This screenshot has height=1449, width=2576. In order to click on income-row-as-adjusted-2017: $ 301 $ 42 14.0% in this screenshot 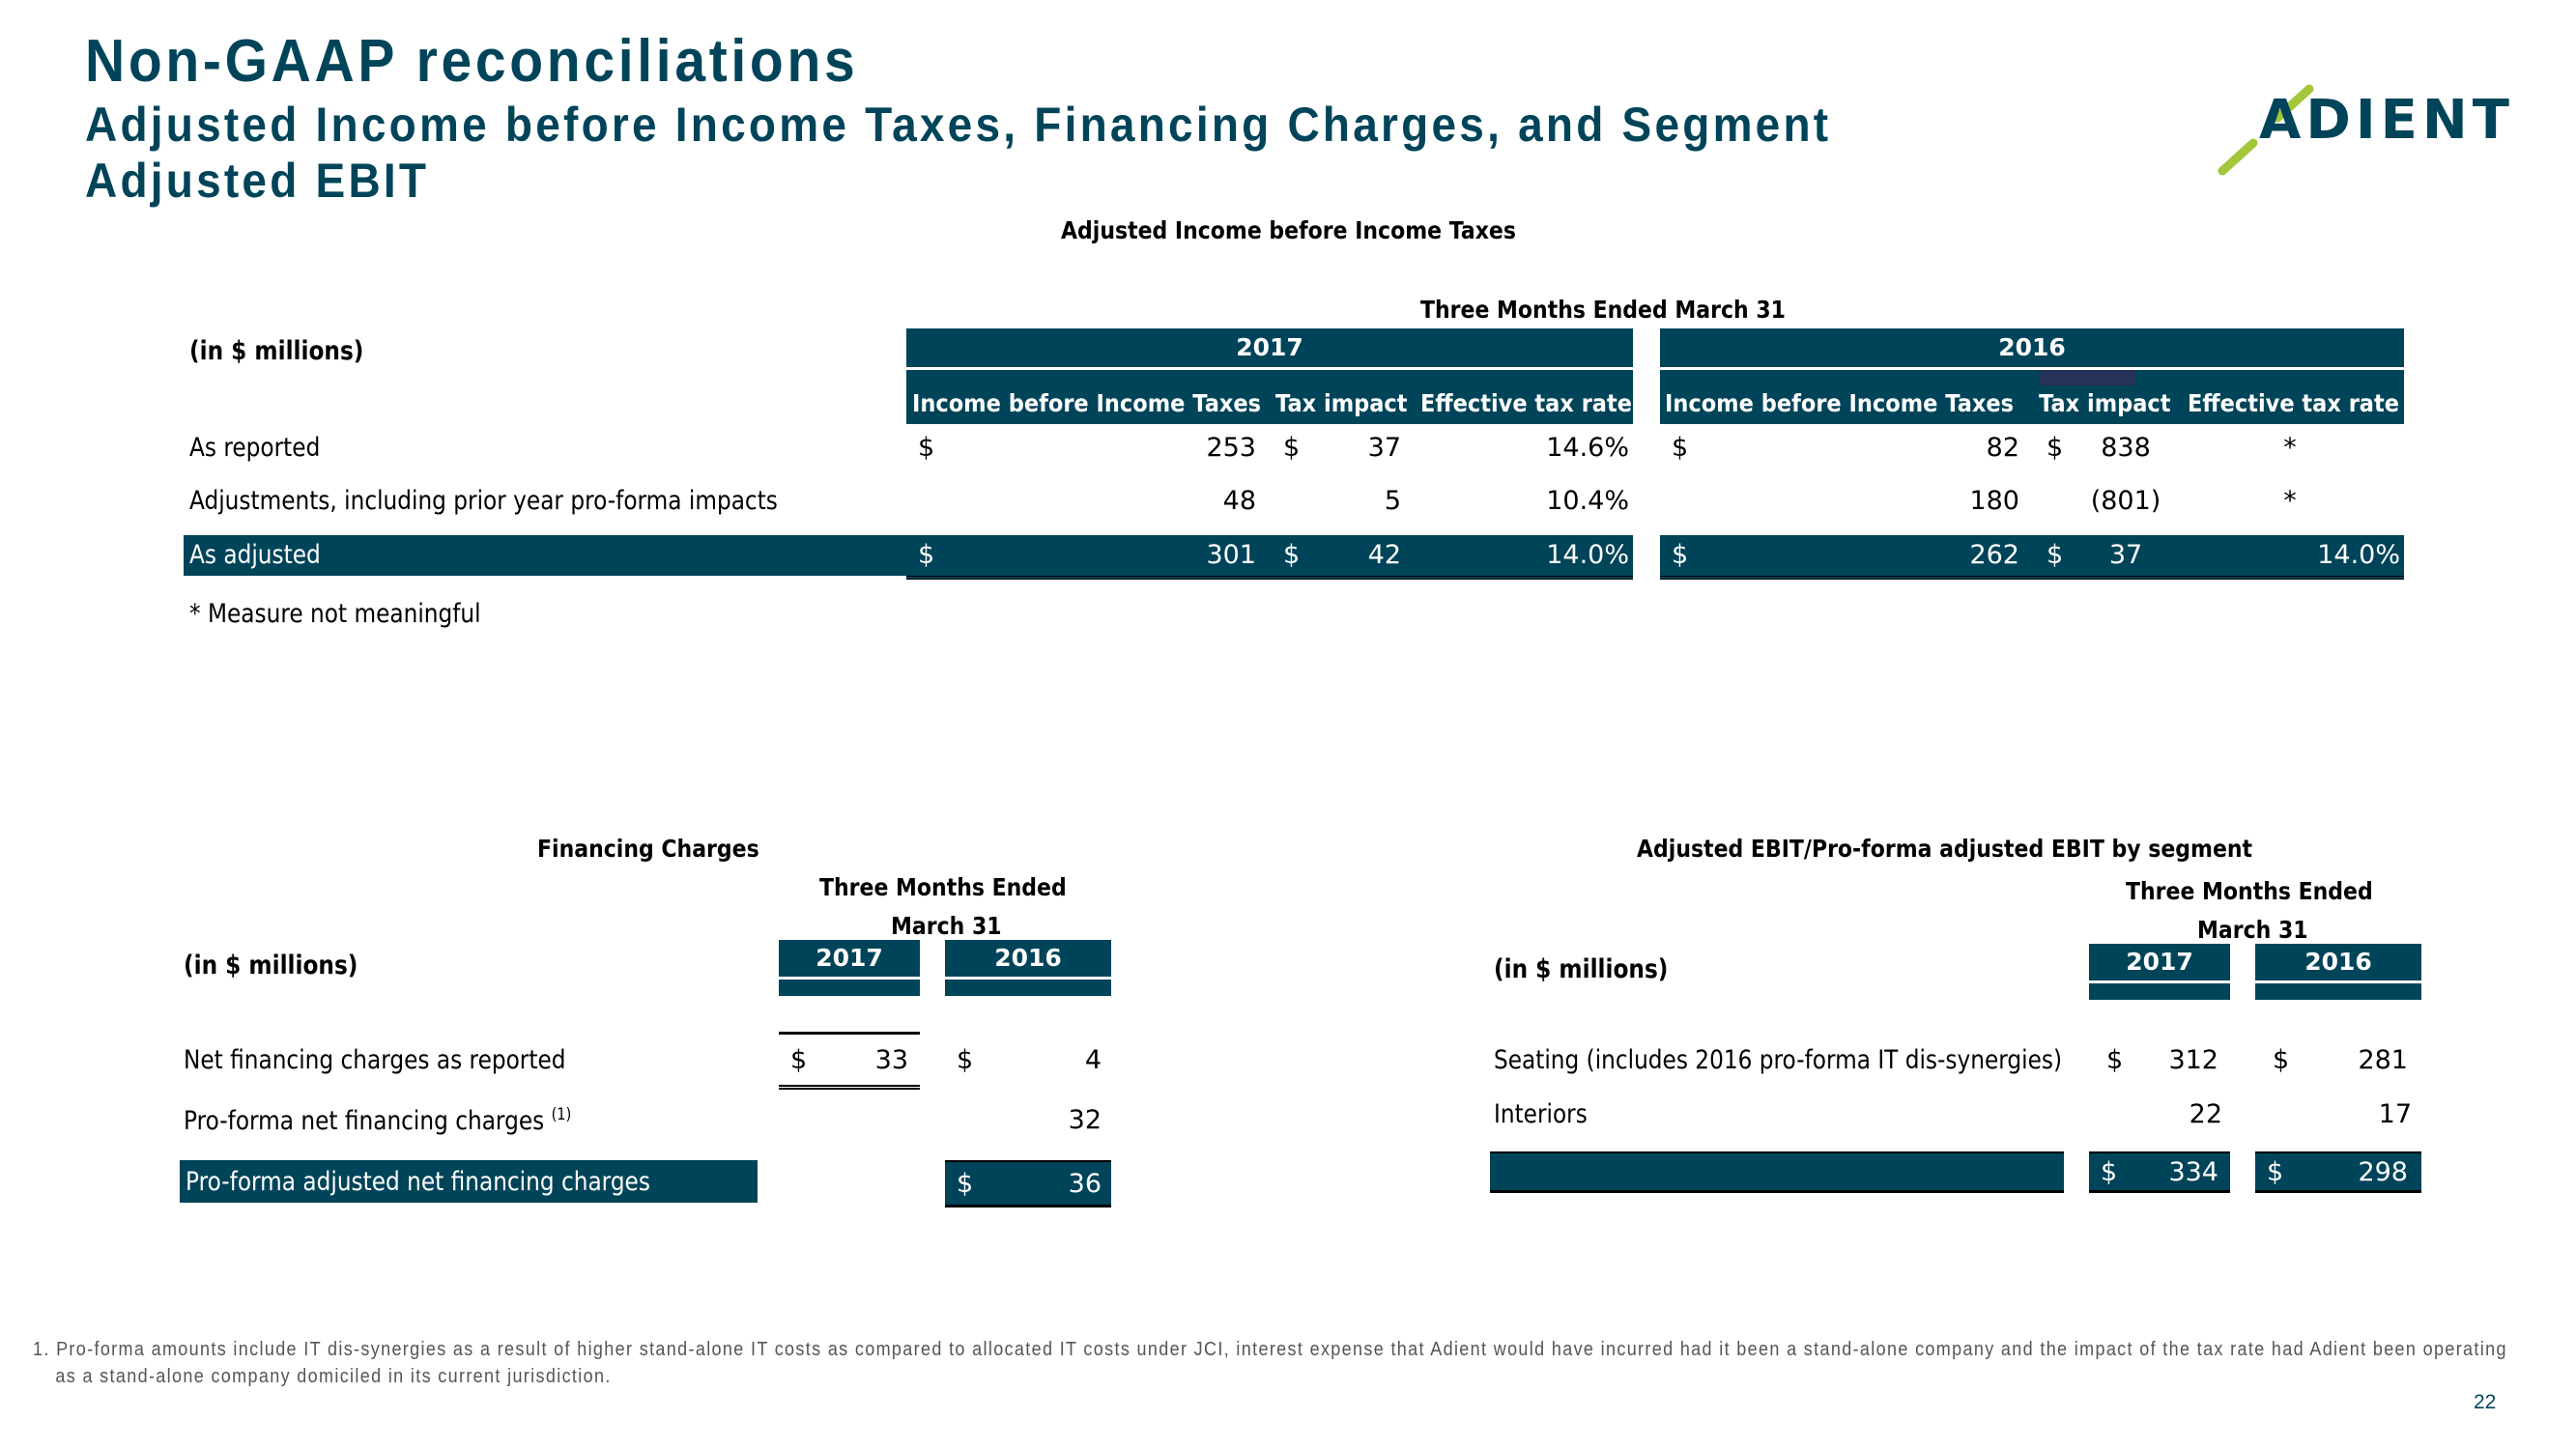, I will do `click(1270, 557)`.